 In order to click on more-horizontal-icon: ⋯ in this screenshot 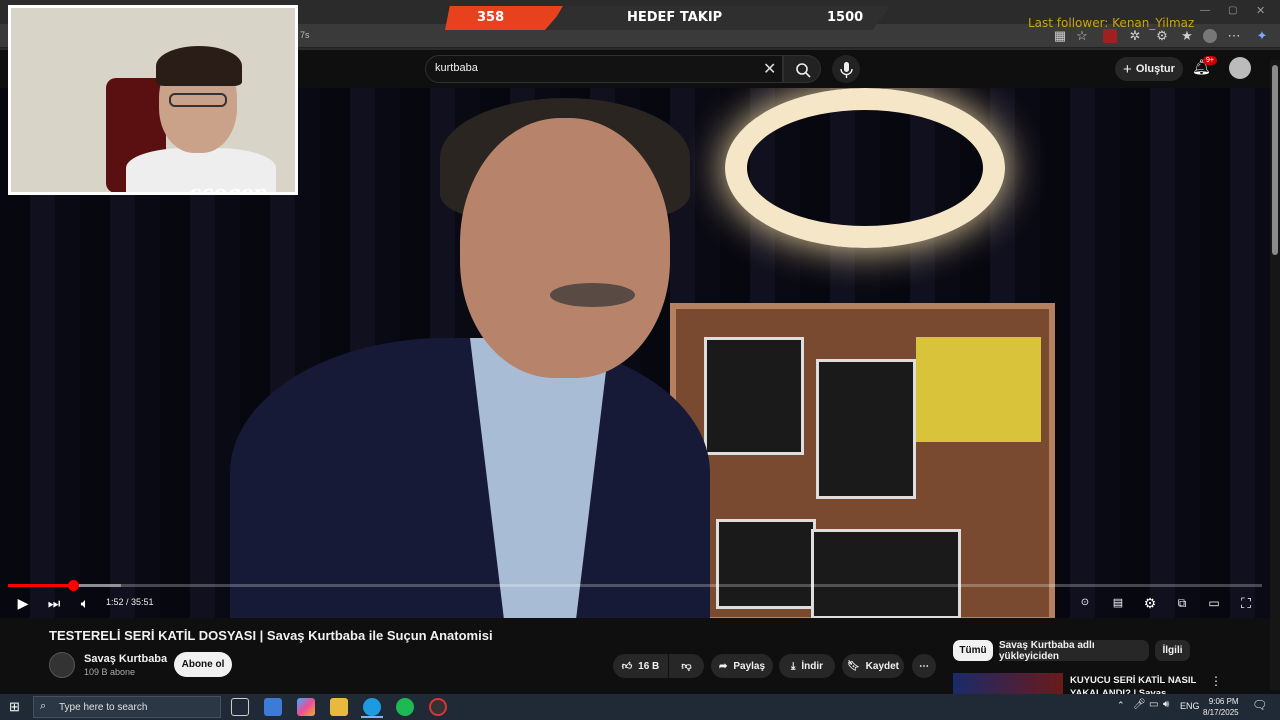, I will do `click(924, 666)`.